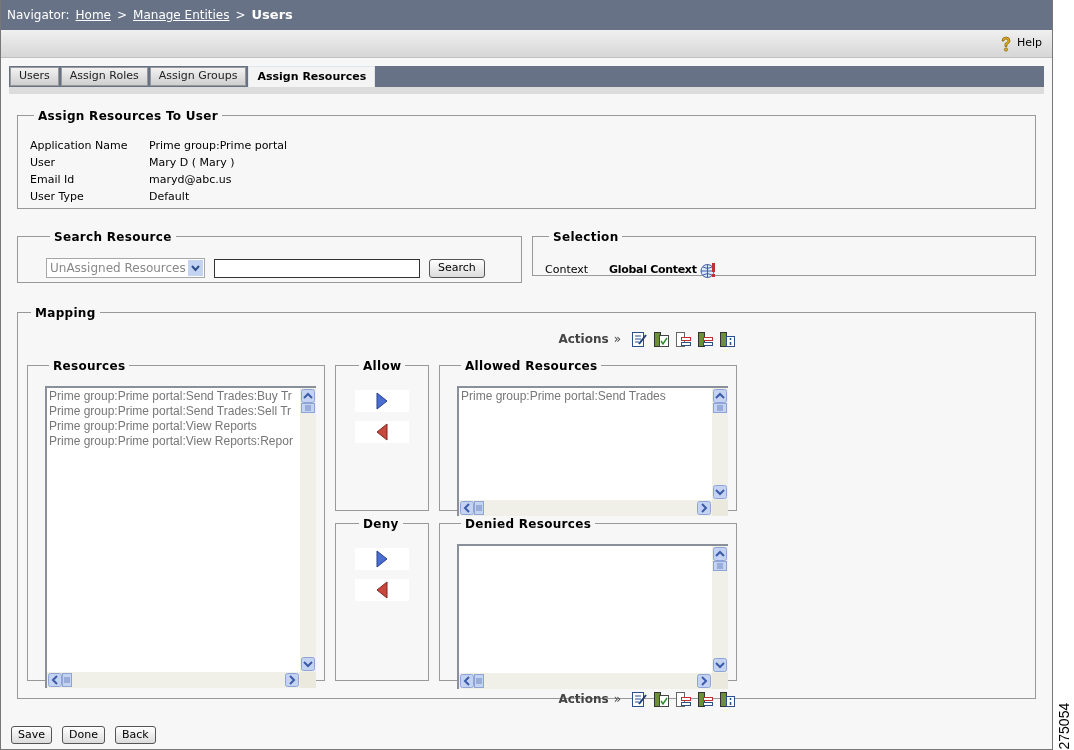  What do you see at coordinates (34, 76) in the screenshot?
I see `tab: Users` at bounding box center [34, 76].